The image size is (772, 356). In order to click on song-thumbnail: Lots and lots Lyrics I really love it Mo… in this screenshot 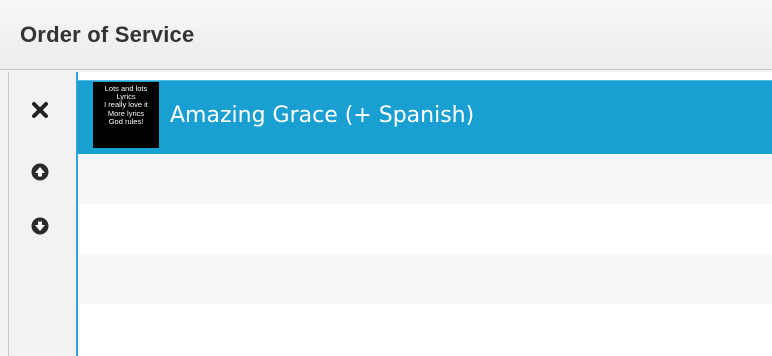, I will do `click(126, 115)`.